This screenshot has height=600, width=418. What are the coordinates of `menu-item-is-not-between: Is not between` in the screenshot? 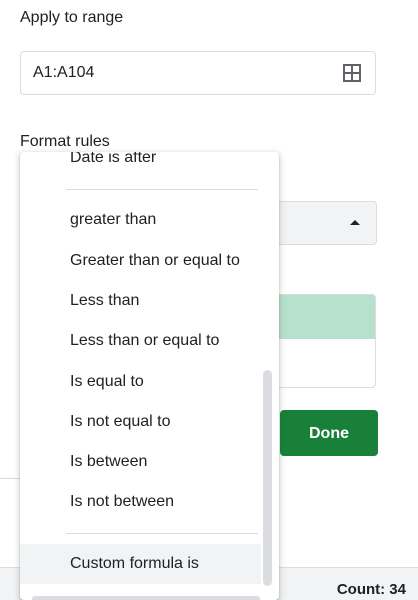 It's located at (140, 502).